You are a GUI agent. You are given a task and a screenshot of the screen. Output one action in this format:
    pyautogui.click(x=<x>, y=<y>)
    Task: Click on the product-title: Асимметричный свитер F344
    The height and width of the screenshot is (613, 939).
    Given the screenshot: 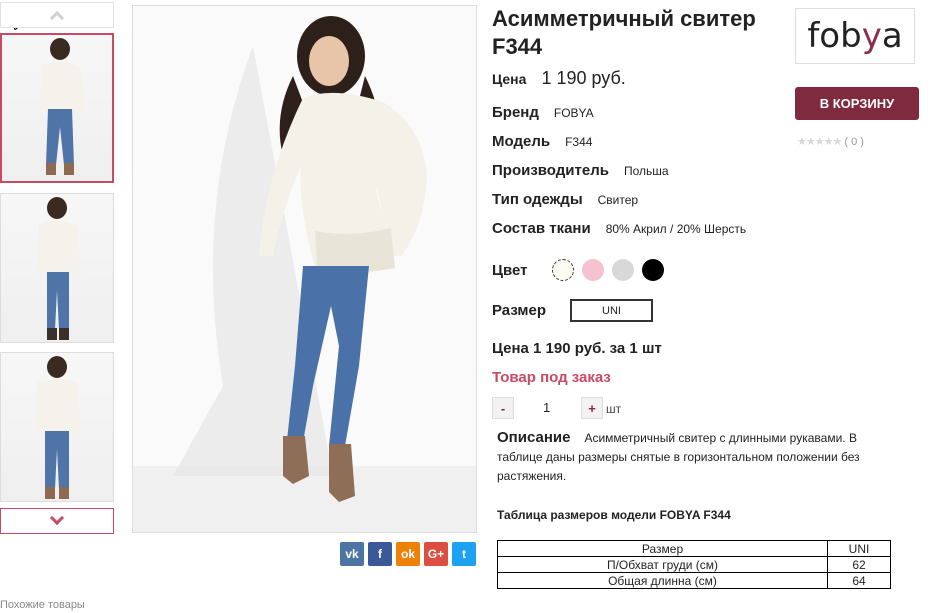 What is the action you would take?
    pyautogui.click(x=624, y=32)
    